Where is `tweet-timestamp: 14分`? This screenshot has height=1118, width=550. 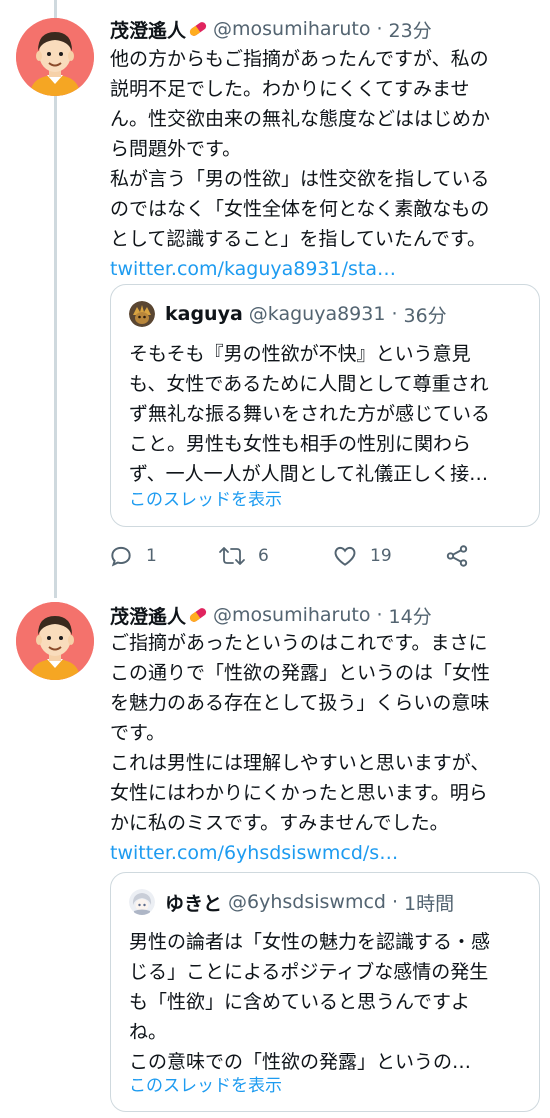 tweet-timestamp: 14分 is located at coordinates (410, 615).